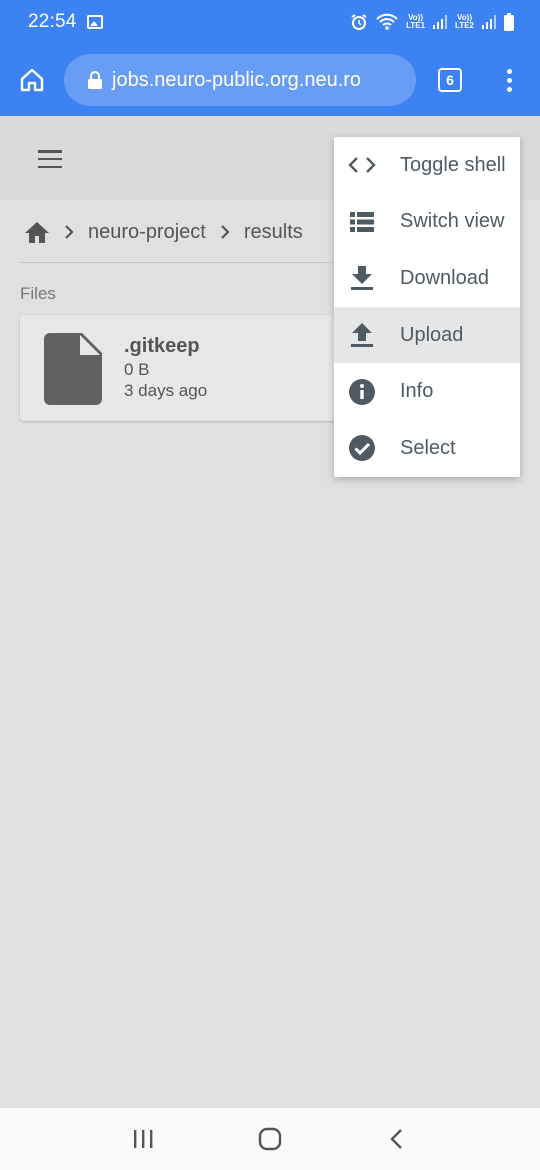 Image resolution: width=540 pixels, height=1170 pixels. I want to click on status-bar: 22:54 Vo)) LTE1 Vo)) LTE2, so click(270, 22).